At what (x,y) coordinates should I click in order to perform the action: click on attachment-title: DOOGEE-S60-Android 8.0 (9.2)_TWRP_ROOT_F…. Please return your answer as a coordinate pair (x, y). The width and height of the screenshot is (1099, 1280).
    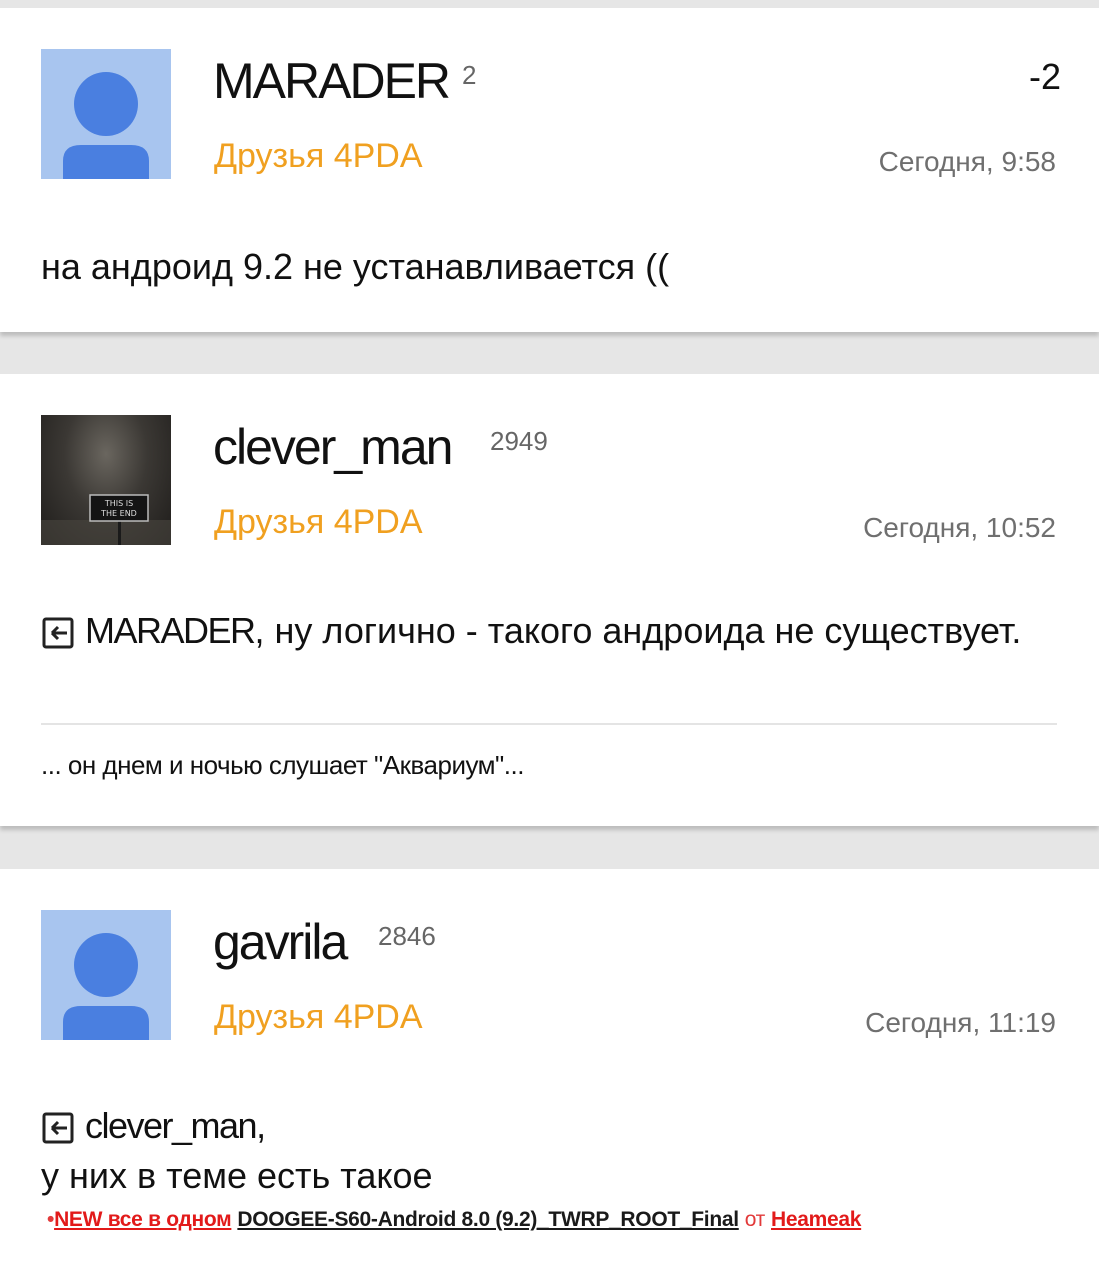
    Looking at the image, I should click on (488, 1219).